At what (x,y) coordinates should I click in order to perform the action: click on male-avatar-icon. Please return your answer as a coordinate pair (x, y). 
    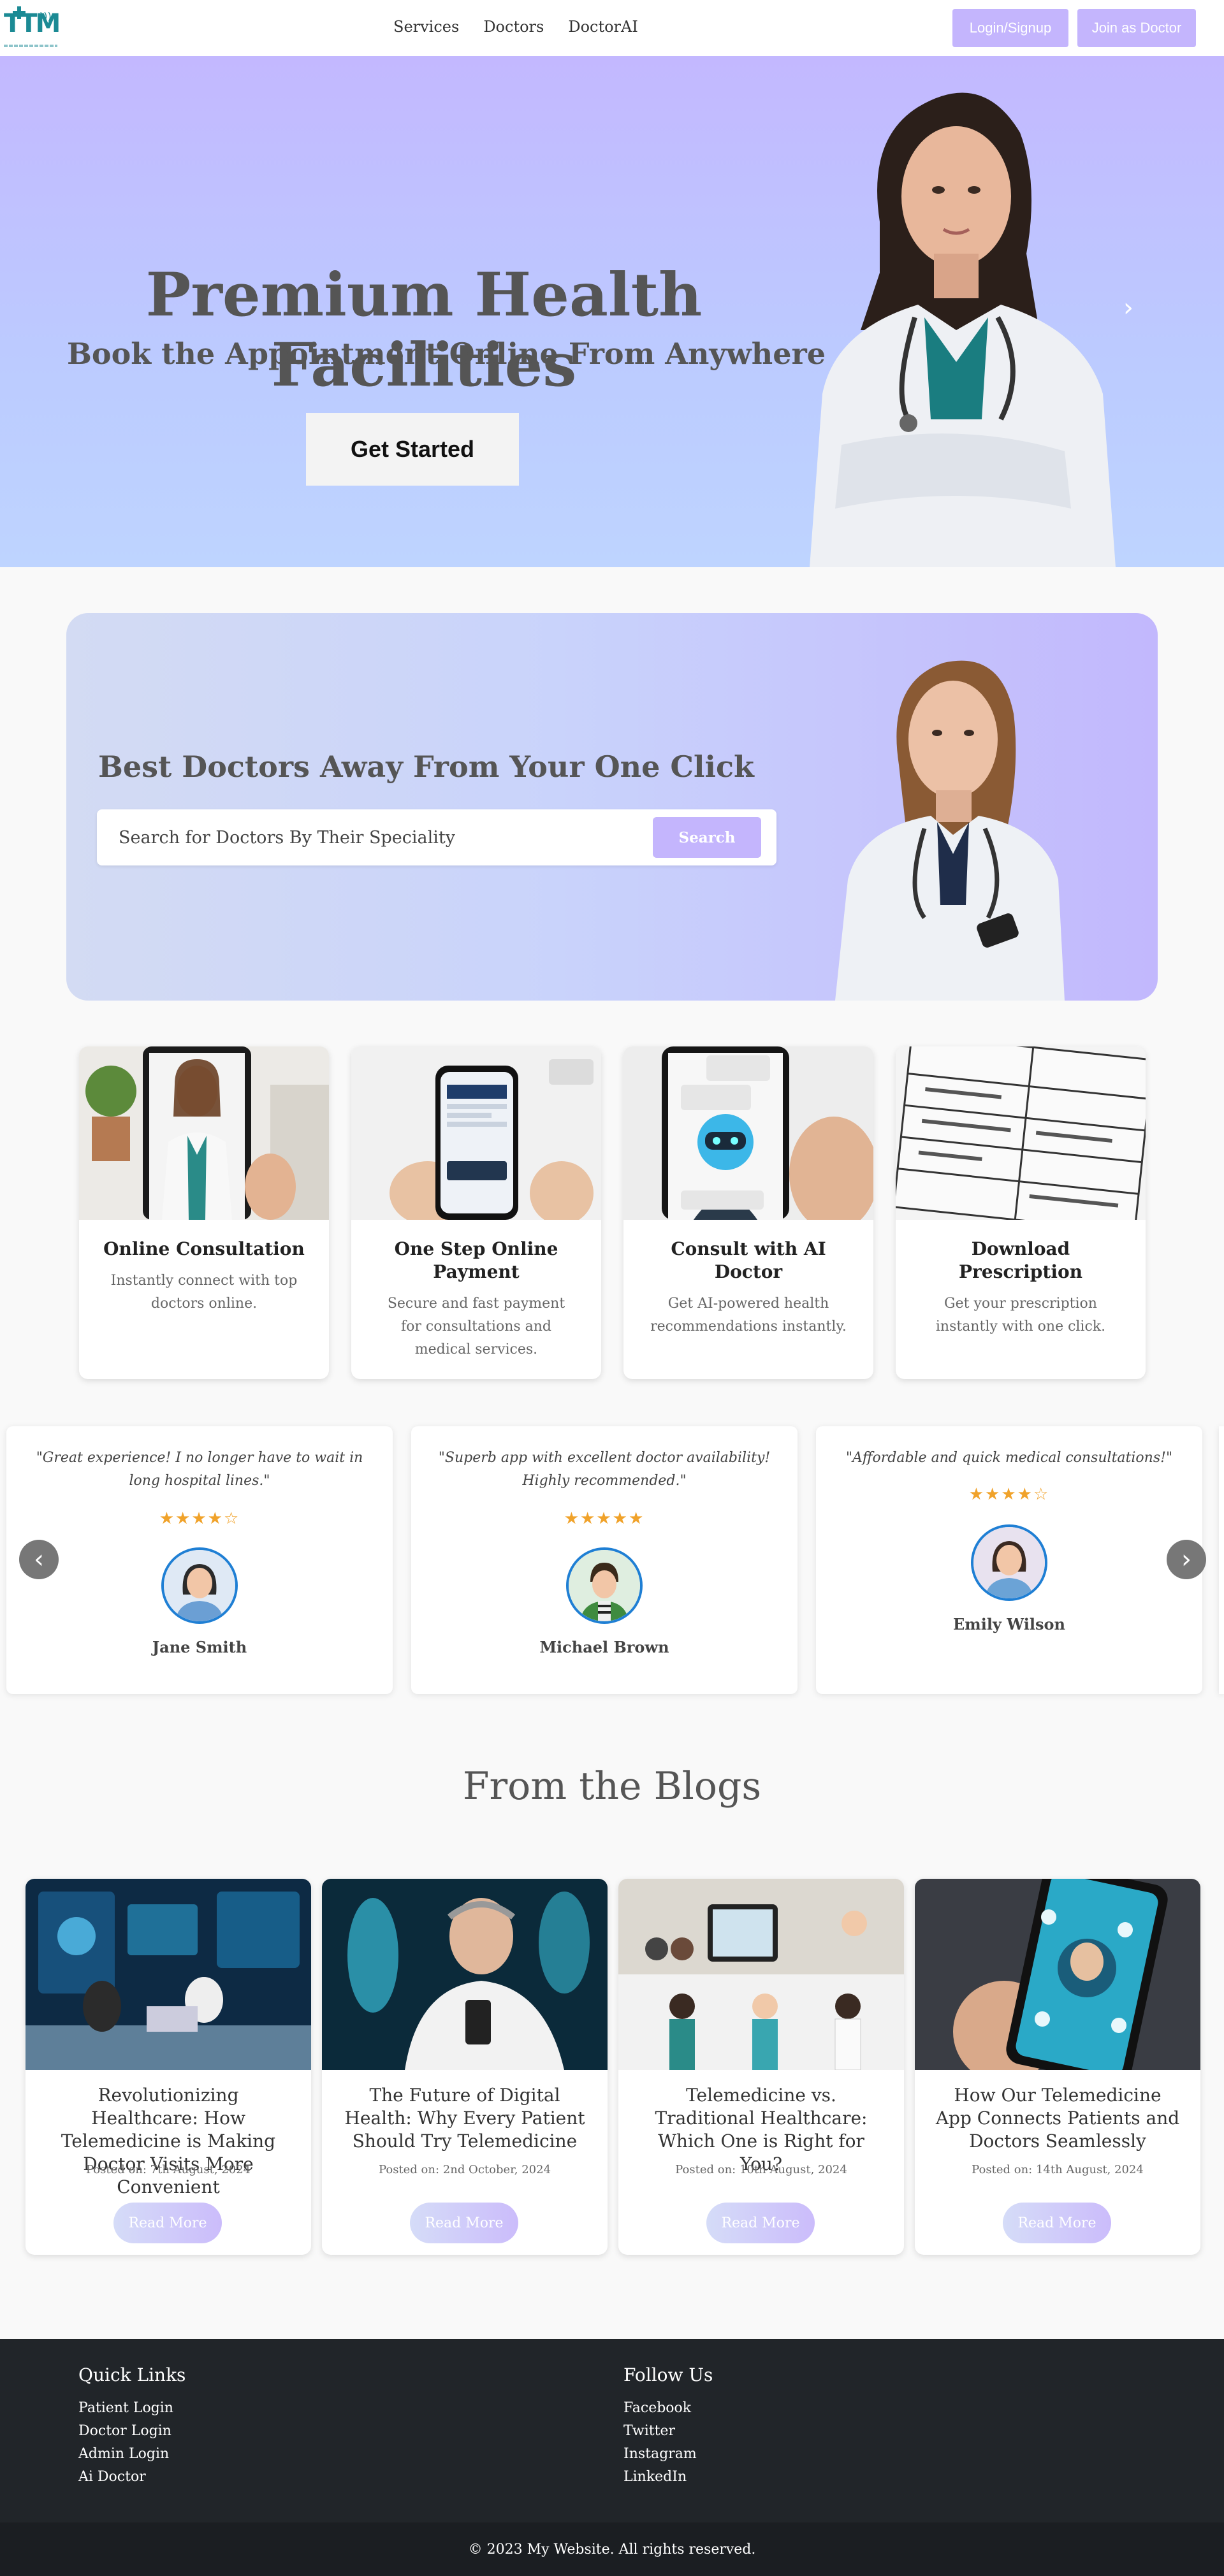
    Looking at the image, I should click on (604, 1585).